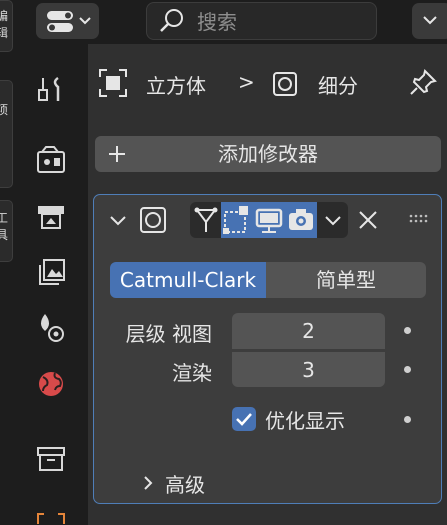 Image resolution: width=447 pixels, height=525 pixels. What do you see at coordinates (51, 459) in the screenshot?
I see `collection-icon` at bounding box center [51, 459].